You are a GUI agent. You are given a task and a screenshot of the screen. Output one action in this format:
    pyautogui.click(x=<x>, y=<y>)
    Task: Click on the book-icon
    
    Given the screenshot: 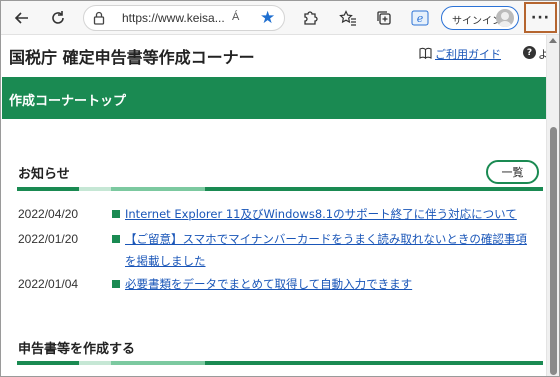 What is the action you would take?
    pyautogui.click(x=425, y=53)
    